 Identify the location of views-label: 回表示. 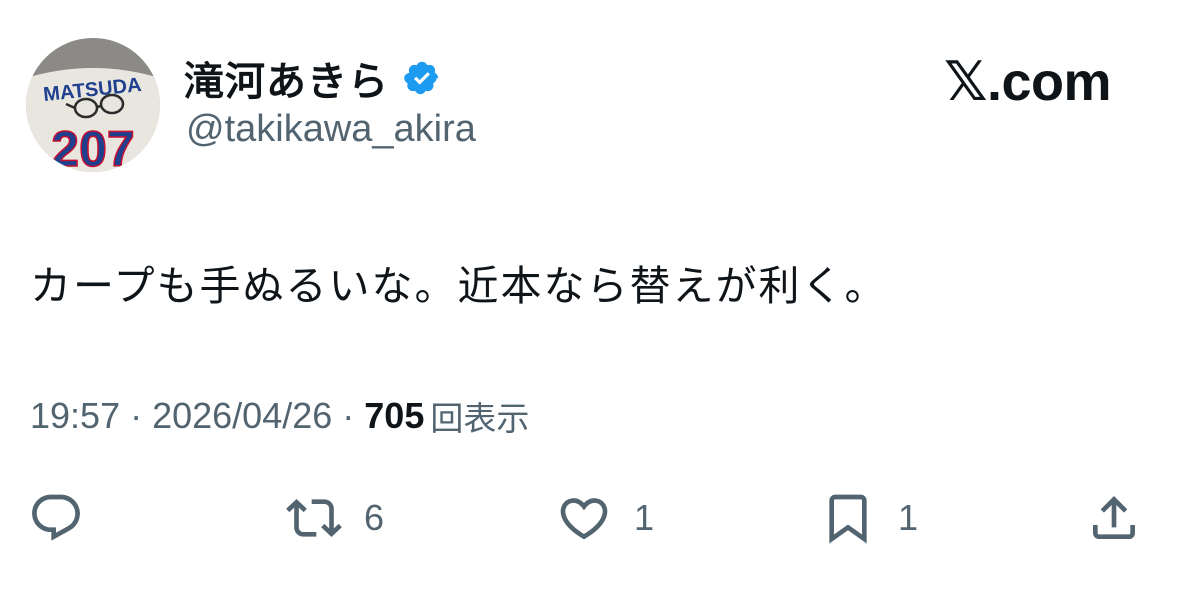
(479, 416).